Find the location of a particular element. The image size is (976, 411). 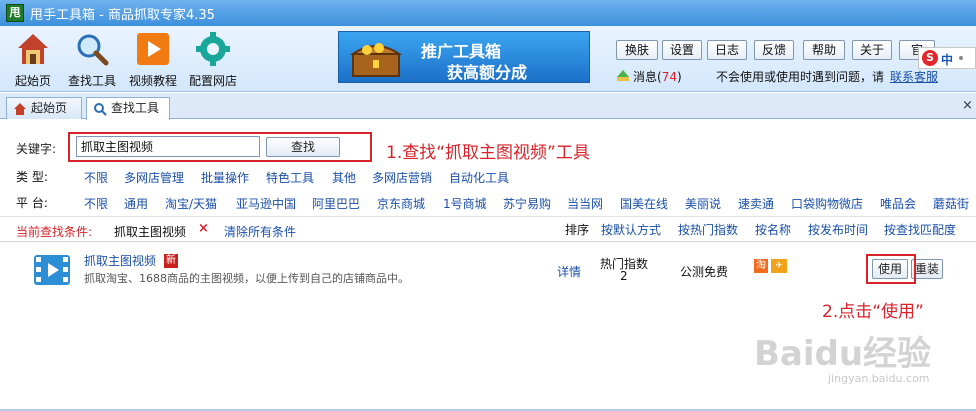

watermark-url: jingyan.baidu.com is located at coordinates (879, 378).